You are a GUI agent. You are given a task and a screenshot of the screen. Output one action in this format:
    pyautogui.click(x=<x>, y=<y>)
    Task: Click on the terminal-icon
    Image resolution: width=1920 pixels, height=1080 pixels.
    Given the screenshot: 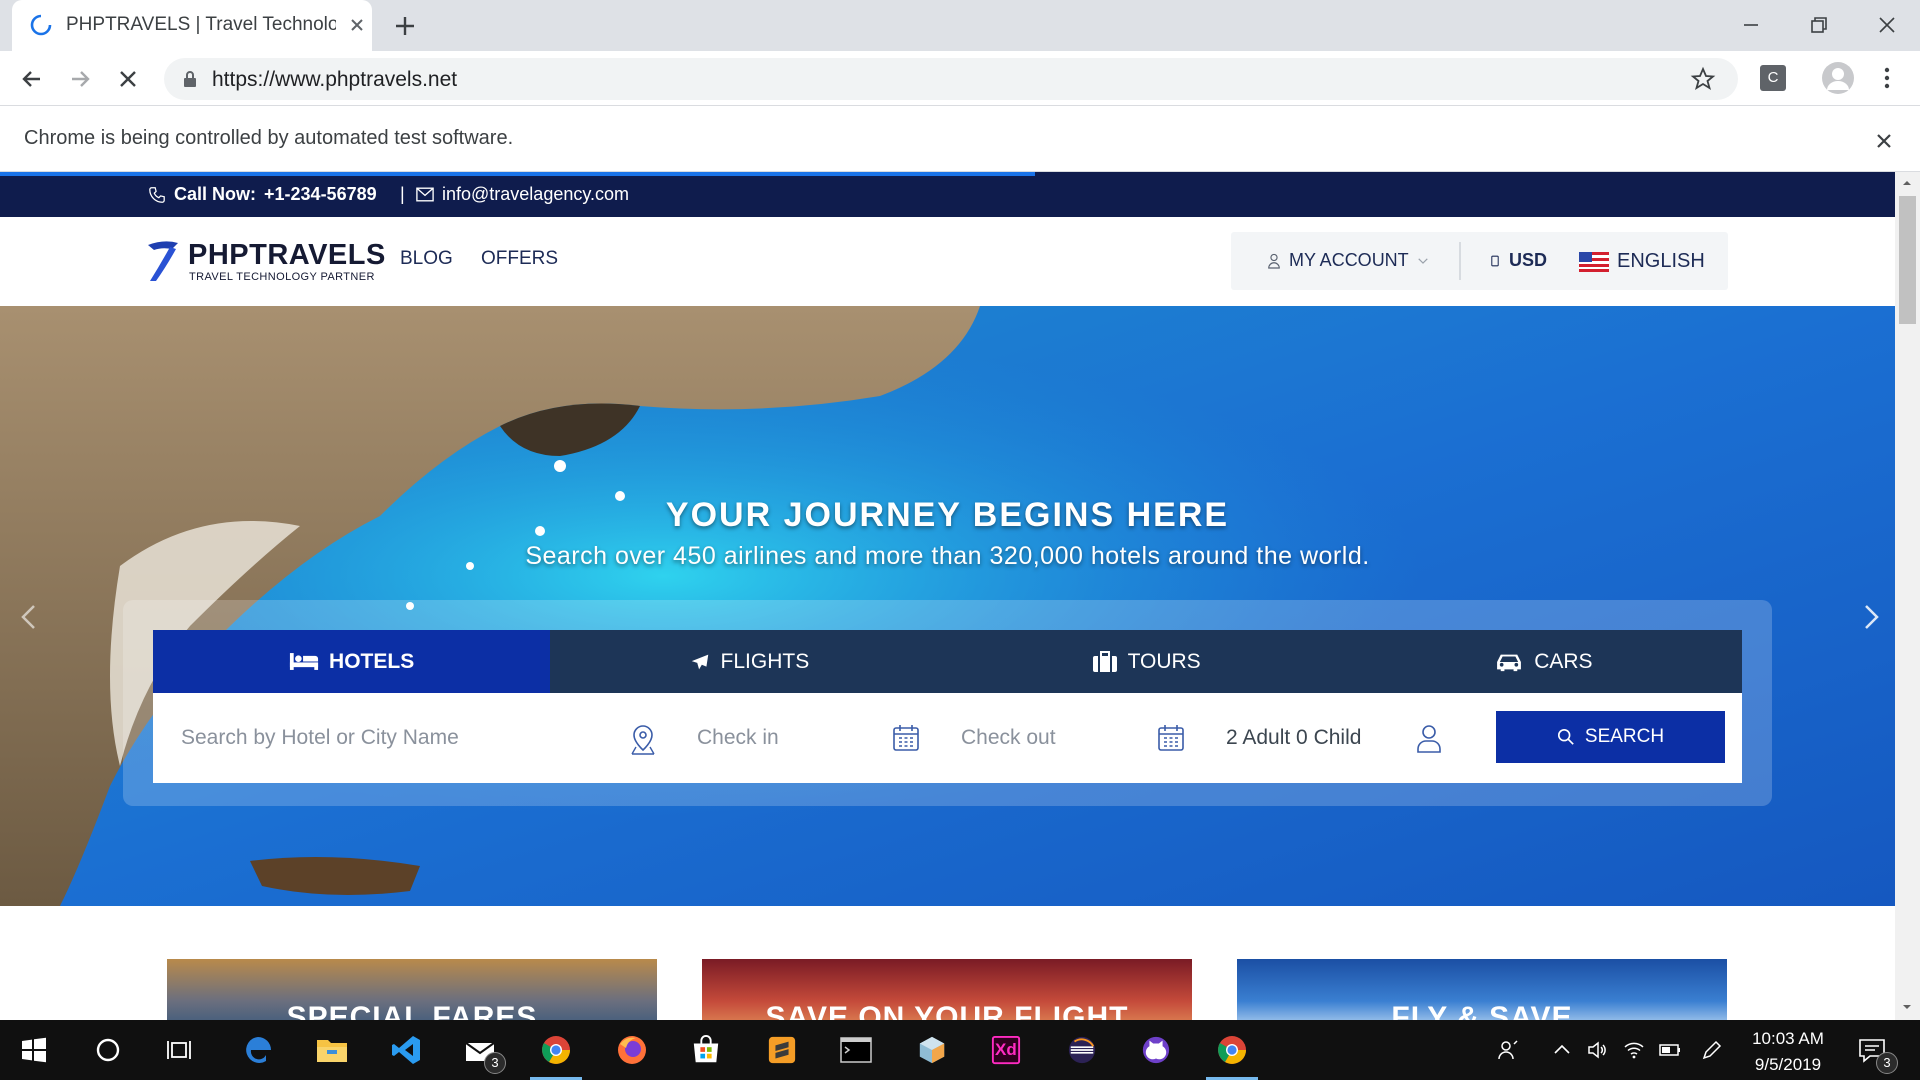 What is the action you would take?
    pyautogui.click(x=856, y=1050)
    